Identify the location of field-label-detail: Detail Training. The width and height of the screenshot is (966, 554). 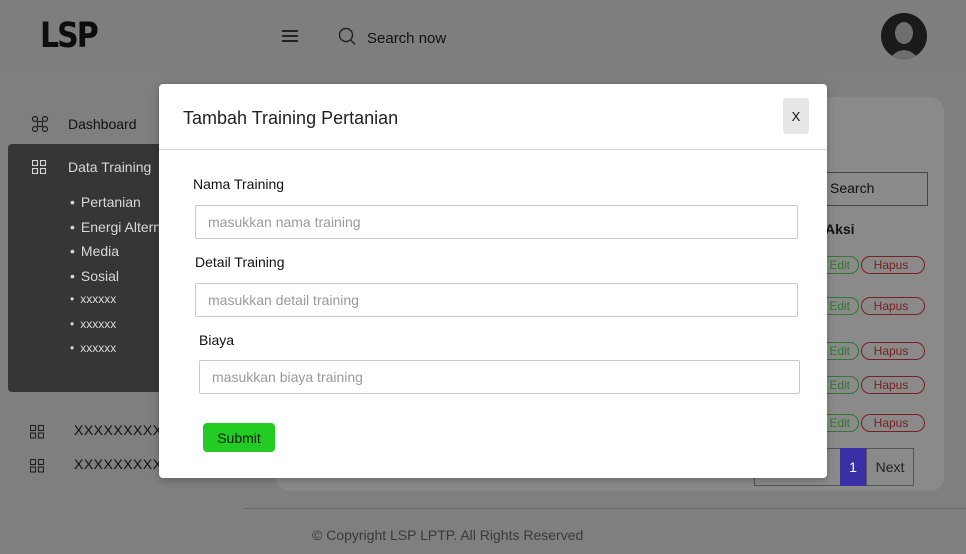
(240, 262).